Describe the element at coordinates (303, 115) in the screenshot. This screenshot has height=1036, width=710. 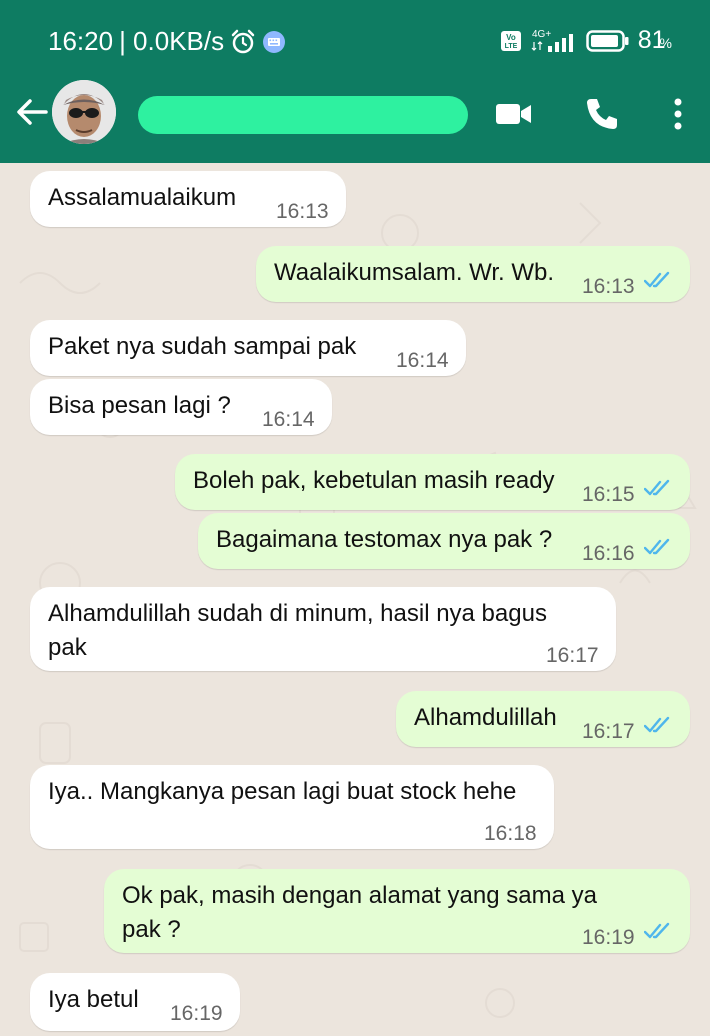
I see `contact-name-redaction` at that location.